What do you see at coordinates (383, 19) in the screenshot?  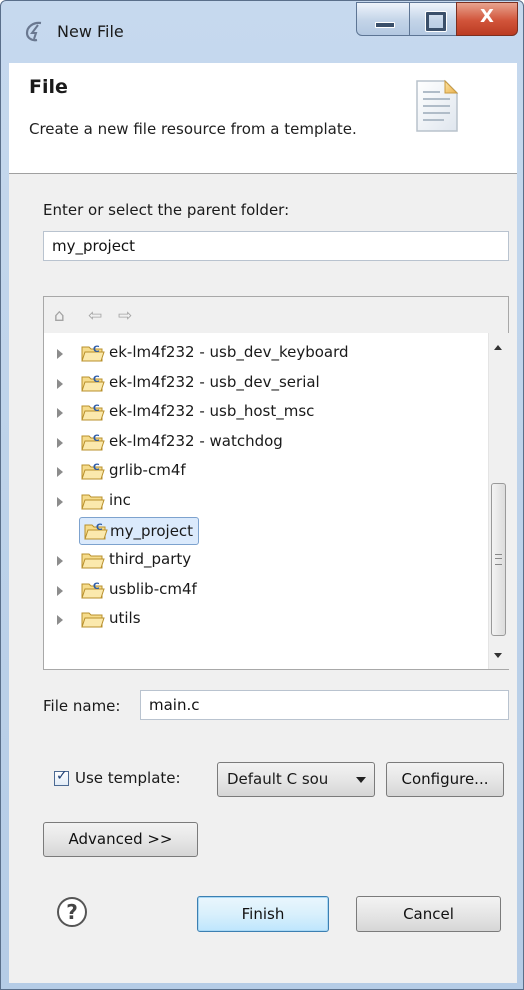 I see `minimize-button` at bounding box center [383, 19].